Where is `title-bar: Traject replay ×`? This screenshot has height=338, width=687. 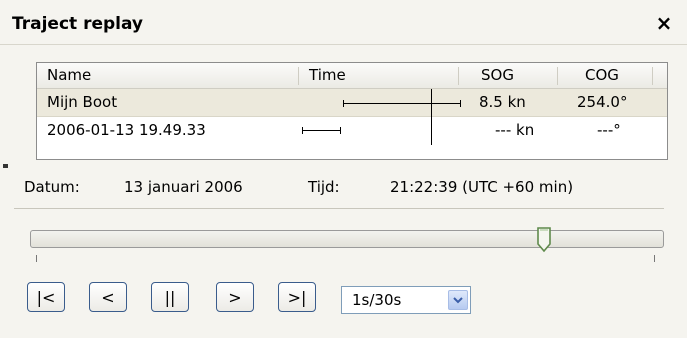 title-bar: Traject replay × is located at coordinates (343, 22).